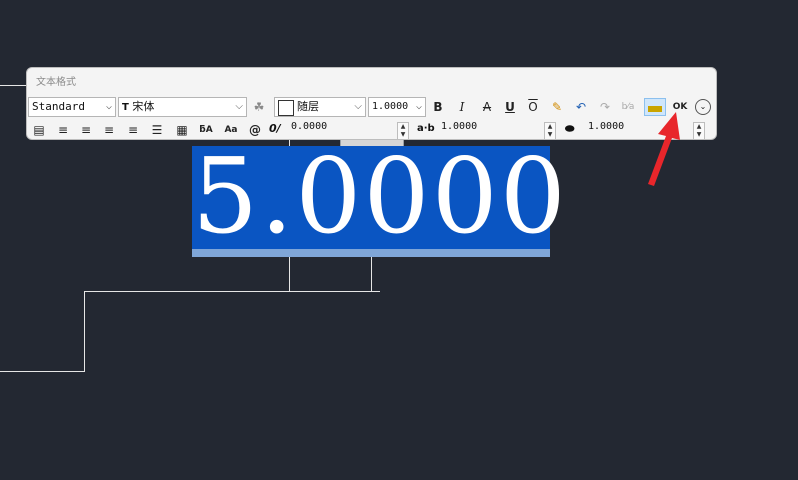 Image resolution: width=798 pixels, height=480 pixels. What do you see at coordinates (390, 106) in the screenshot?
I see `text-height-value: 1.0000` at bounding box center [390, 106].